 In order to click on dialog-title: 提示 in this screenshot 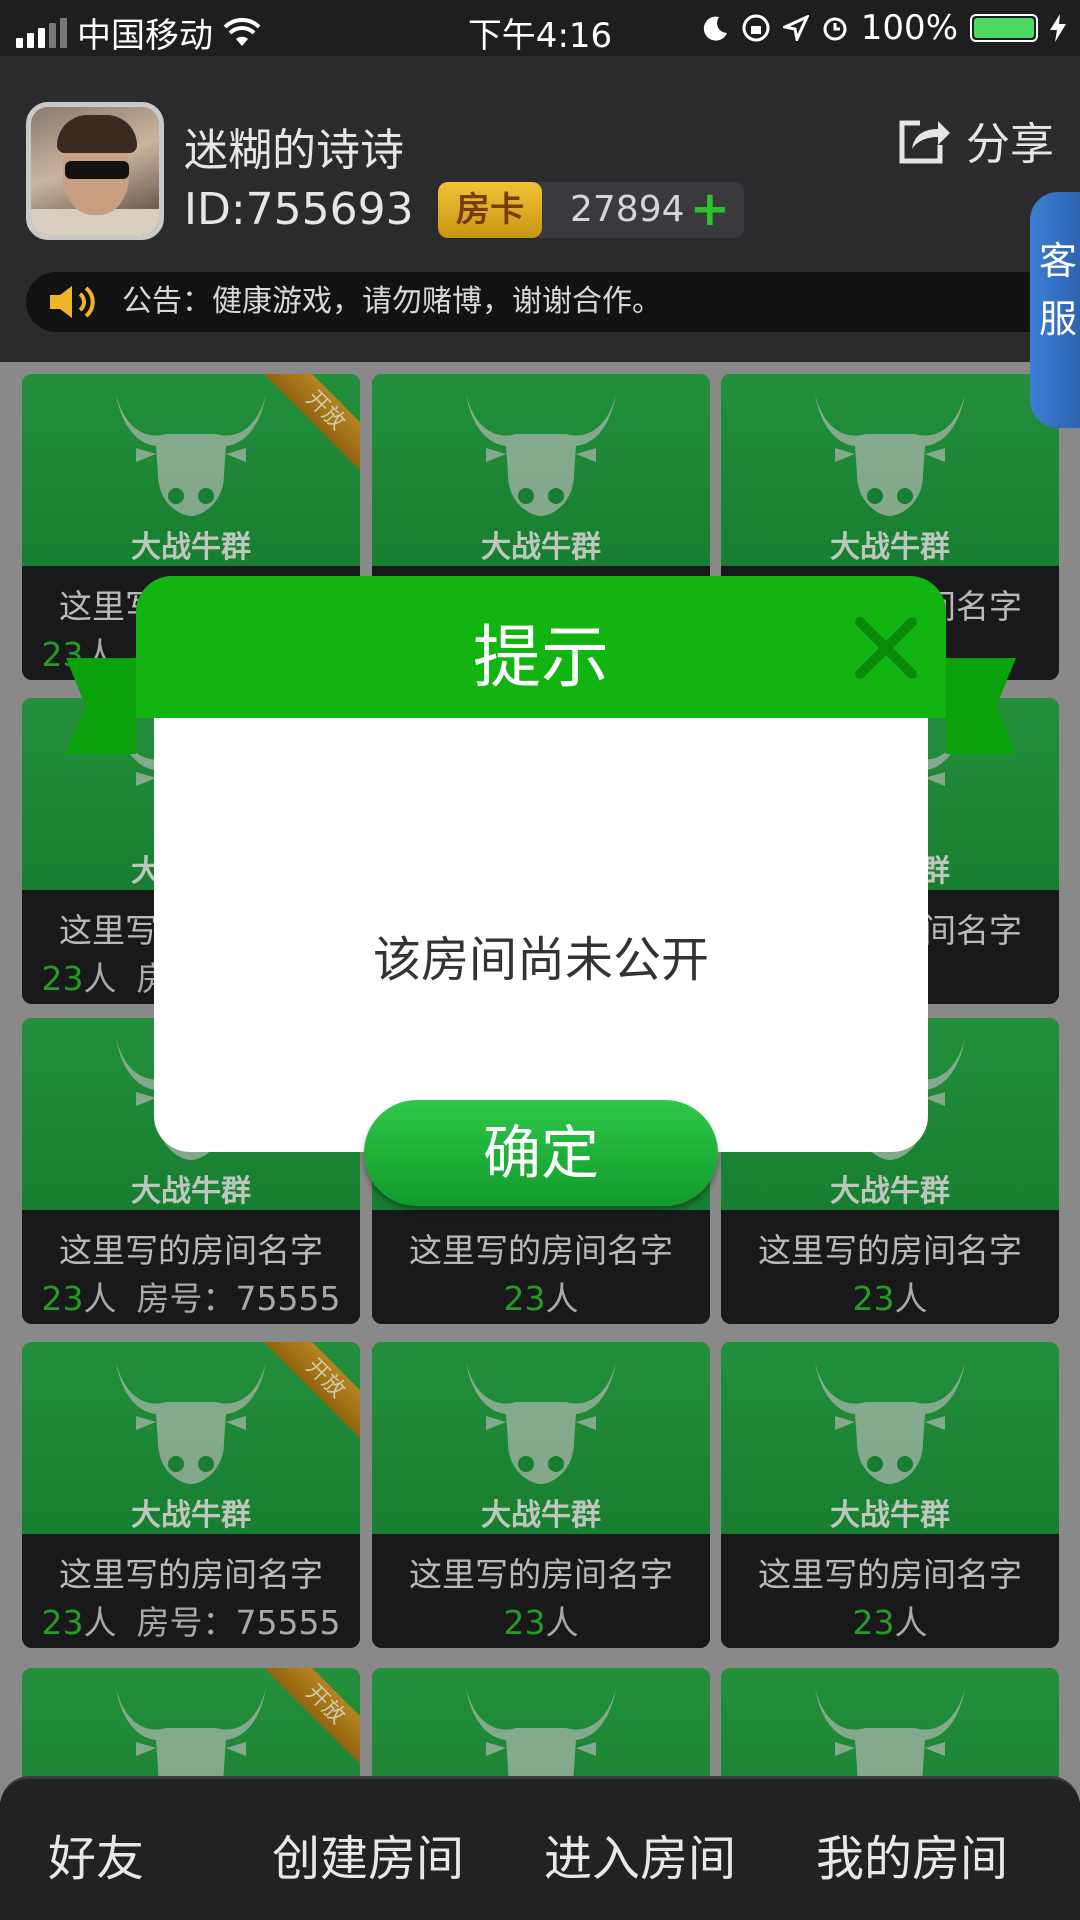, I will do `click(540, 658)`.